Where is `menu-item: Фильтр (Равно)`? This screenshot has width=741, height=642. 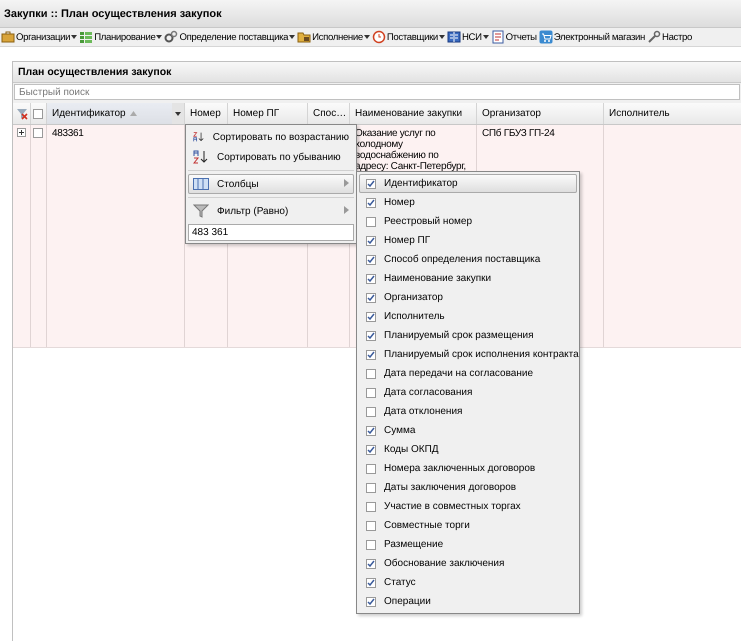 menu-item: Фильтр (Равно) is located at coordinates (271, 211).